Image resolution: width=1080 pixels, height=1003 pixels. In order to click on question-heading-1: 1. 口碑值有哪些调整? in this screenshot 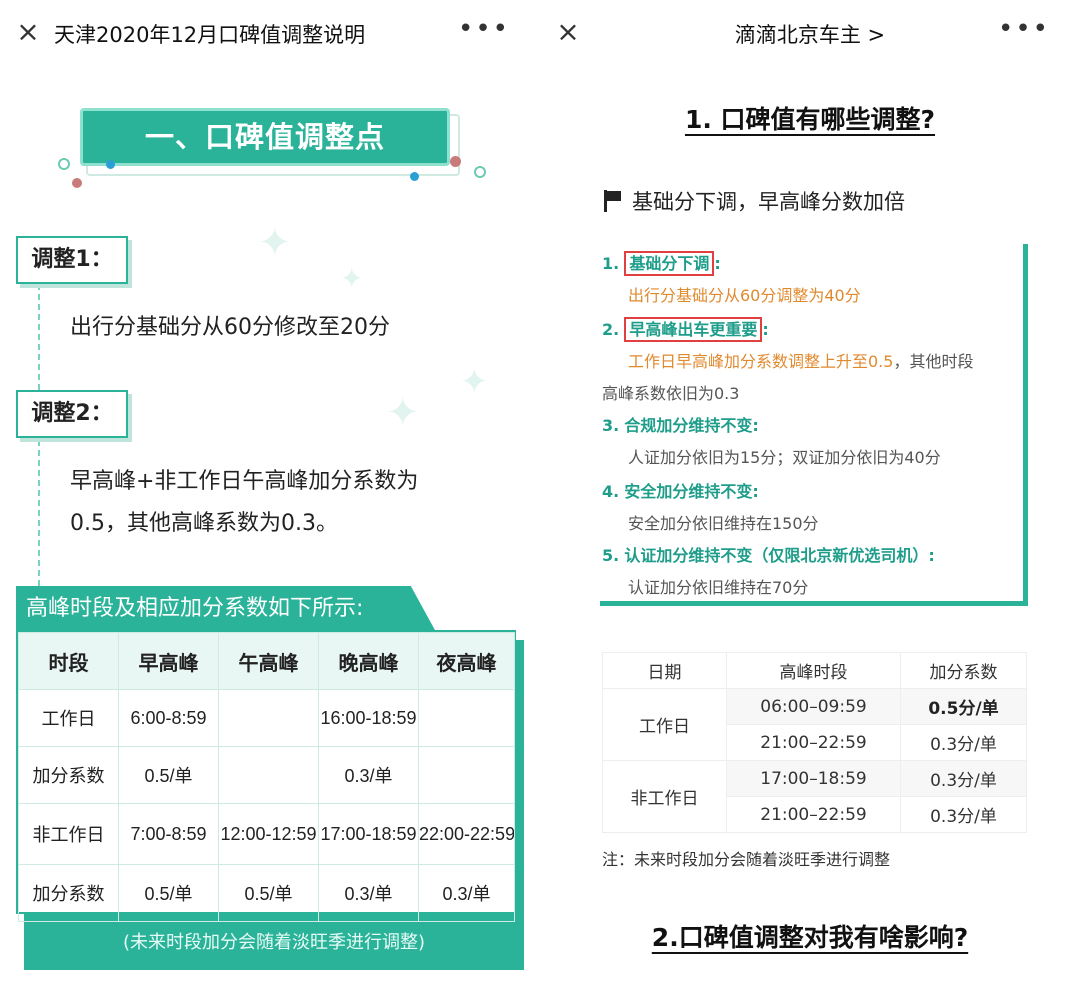, I will do `click(810, 119)`.